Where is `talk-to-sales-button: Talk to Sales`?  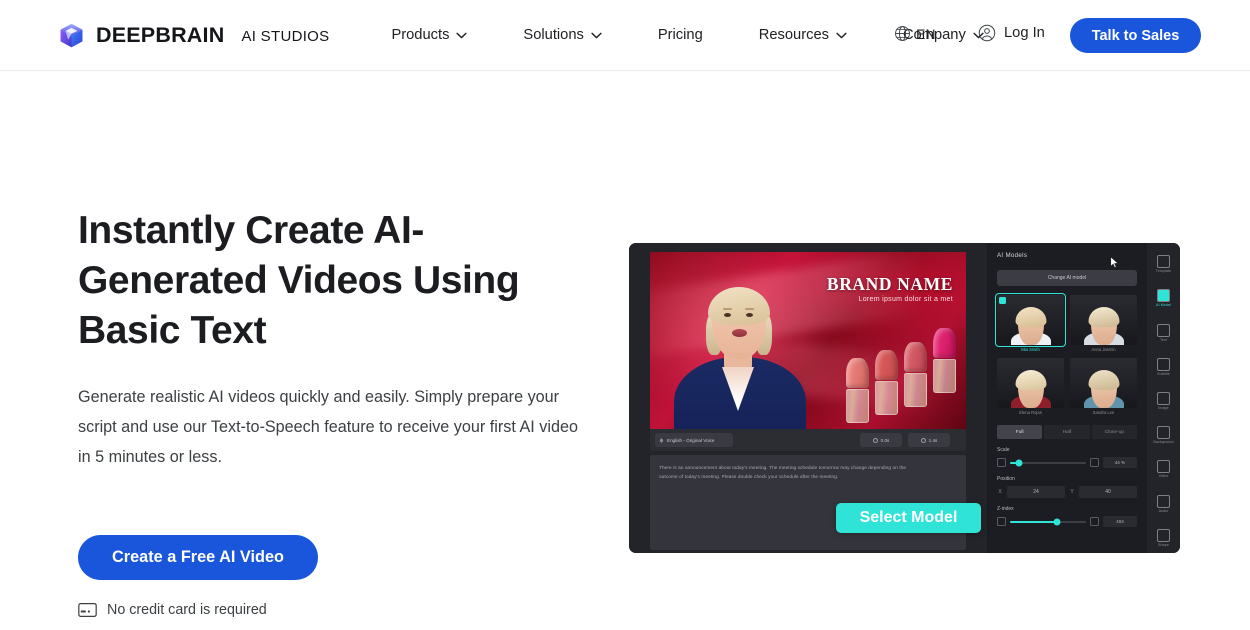
talk-to-sales-button: Talk to Sales is located at coordinates (1135, 35).